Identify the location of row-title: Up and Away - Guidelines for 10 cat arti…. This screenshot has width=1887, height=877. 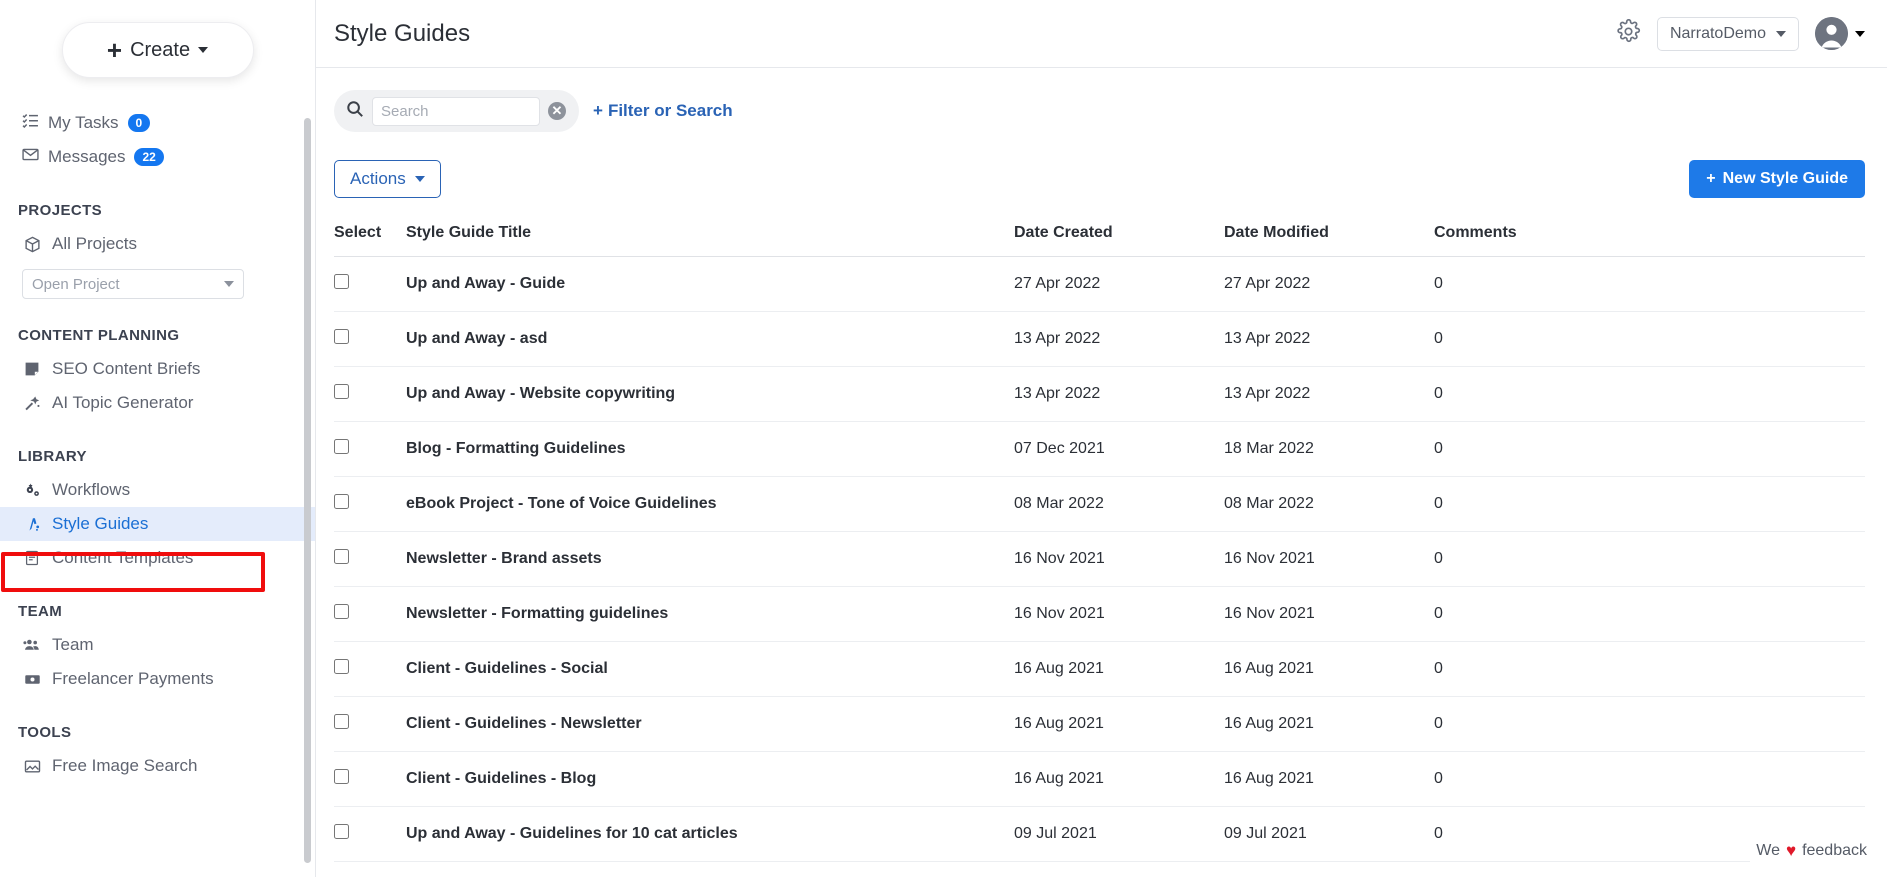
(710, 834).